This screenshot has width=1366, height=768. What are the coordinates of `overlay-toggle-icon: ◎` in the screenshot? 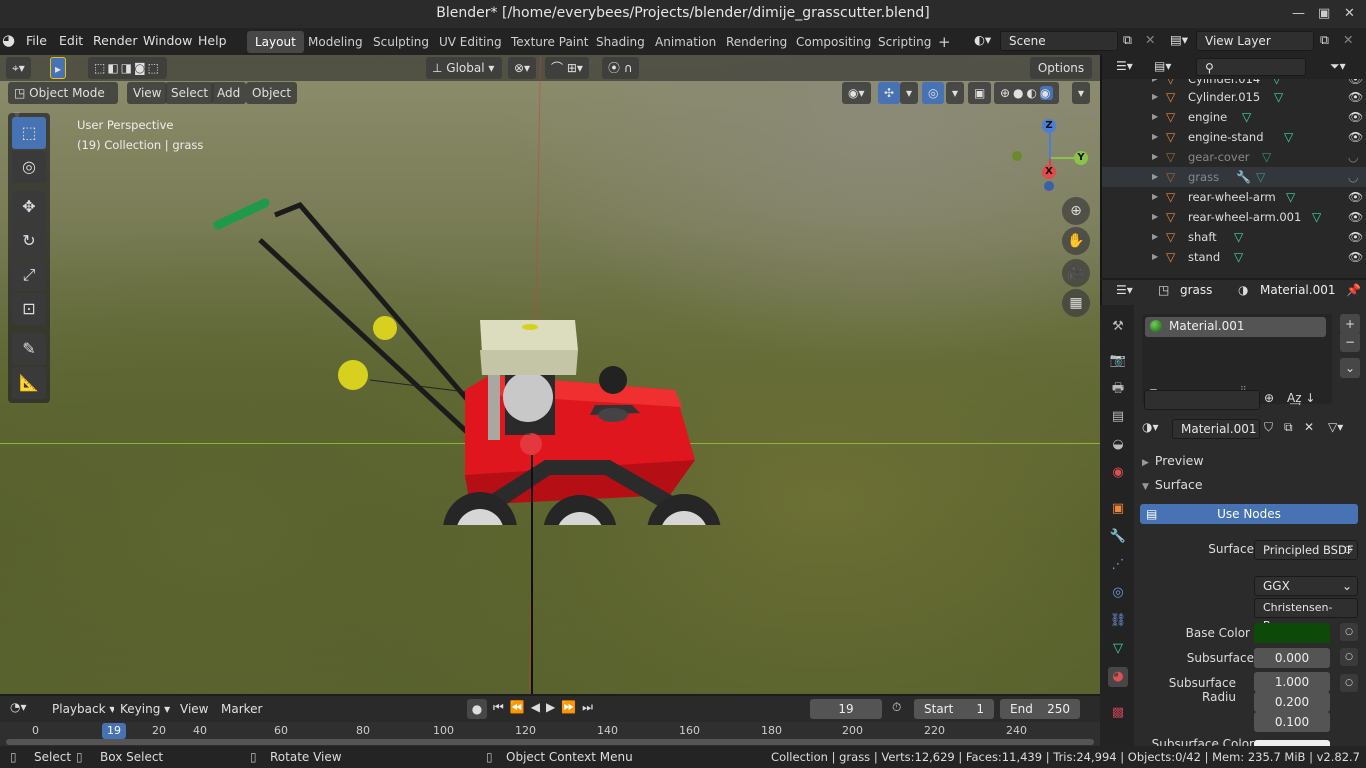 It's located at (933, 93).